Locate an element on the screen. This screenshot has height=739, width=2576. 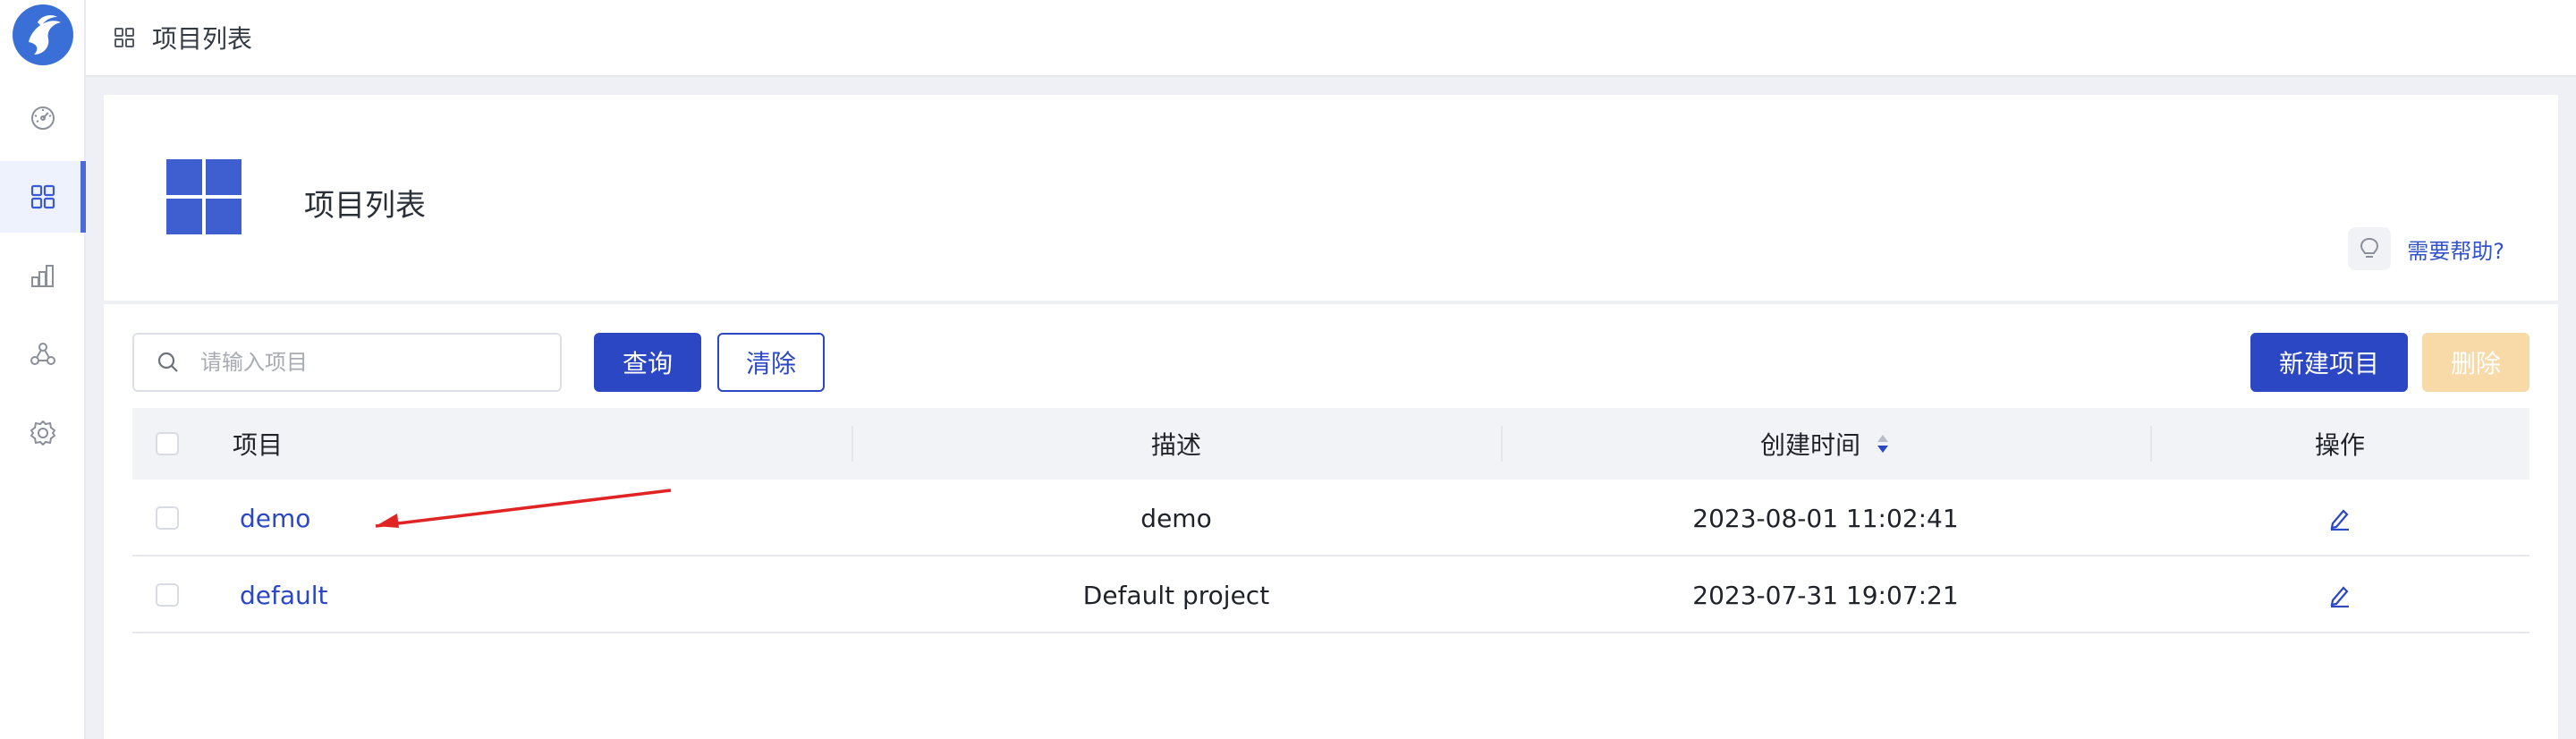
project-name-cell: default is located at coordinates (284, 594).